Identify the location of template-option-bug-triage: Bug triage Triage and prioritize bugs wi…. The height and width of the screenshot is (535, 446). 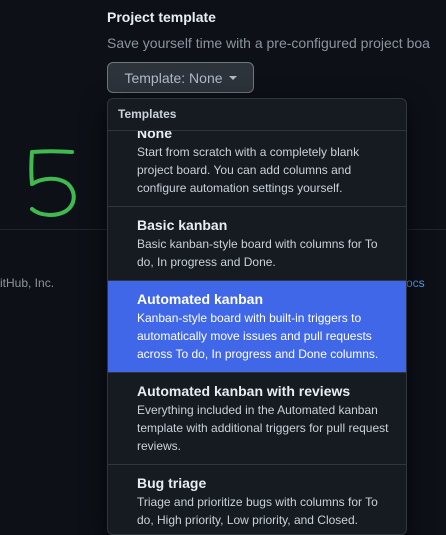
(257, 499).